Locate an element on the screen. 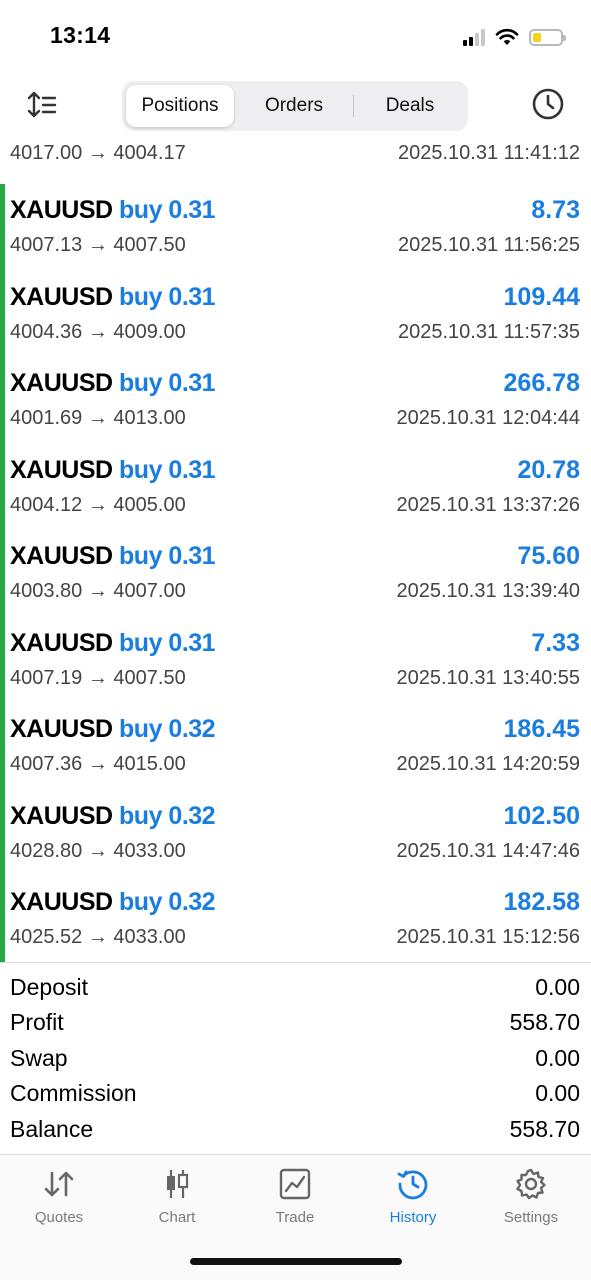 The image size is (591, 1280). deal-prices: 4007.36 → 4015.00 is located at coordinates (98, 764).